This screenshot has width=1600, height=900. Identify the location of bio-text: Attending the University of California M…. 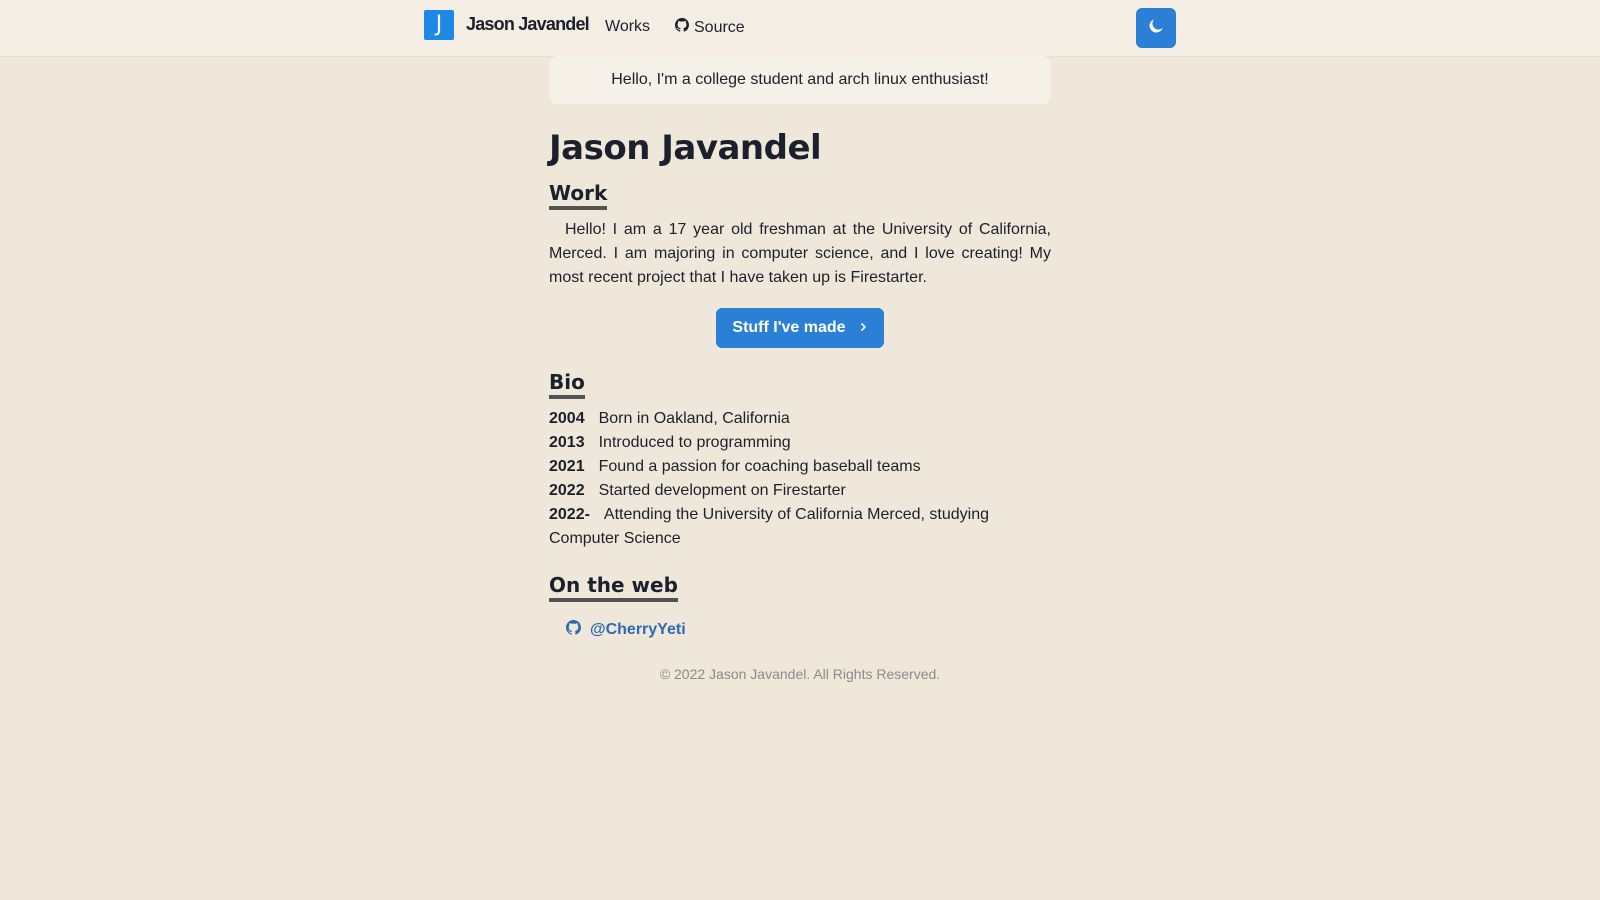
(769, 526).